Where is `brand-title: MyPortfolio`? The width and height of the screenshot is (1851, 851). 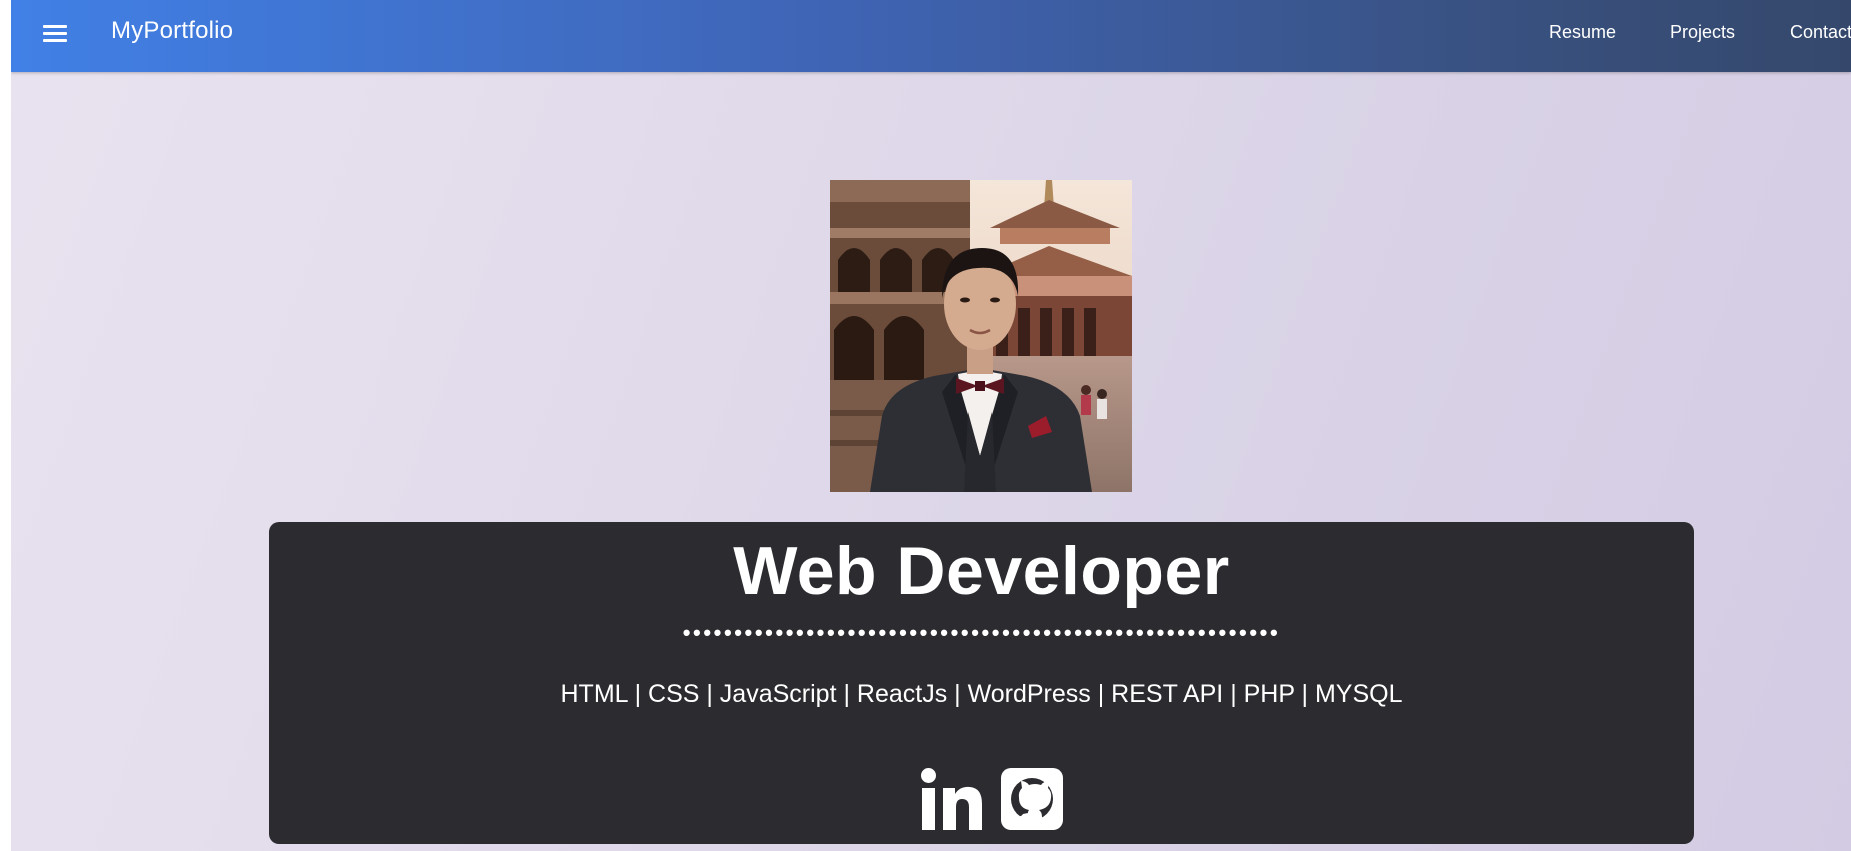
brand-title: MyPortfolio is located at coordinates (172, 31).